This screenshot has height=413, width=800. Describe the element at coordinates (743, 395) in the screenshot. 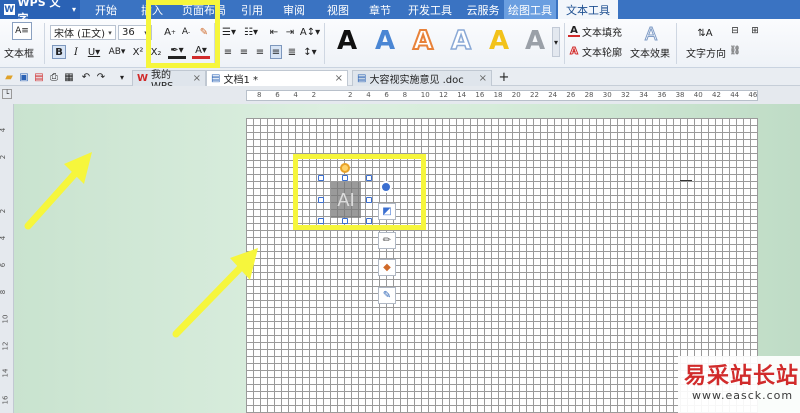

I see `watermark-url: www.easck.com` at that location.